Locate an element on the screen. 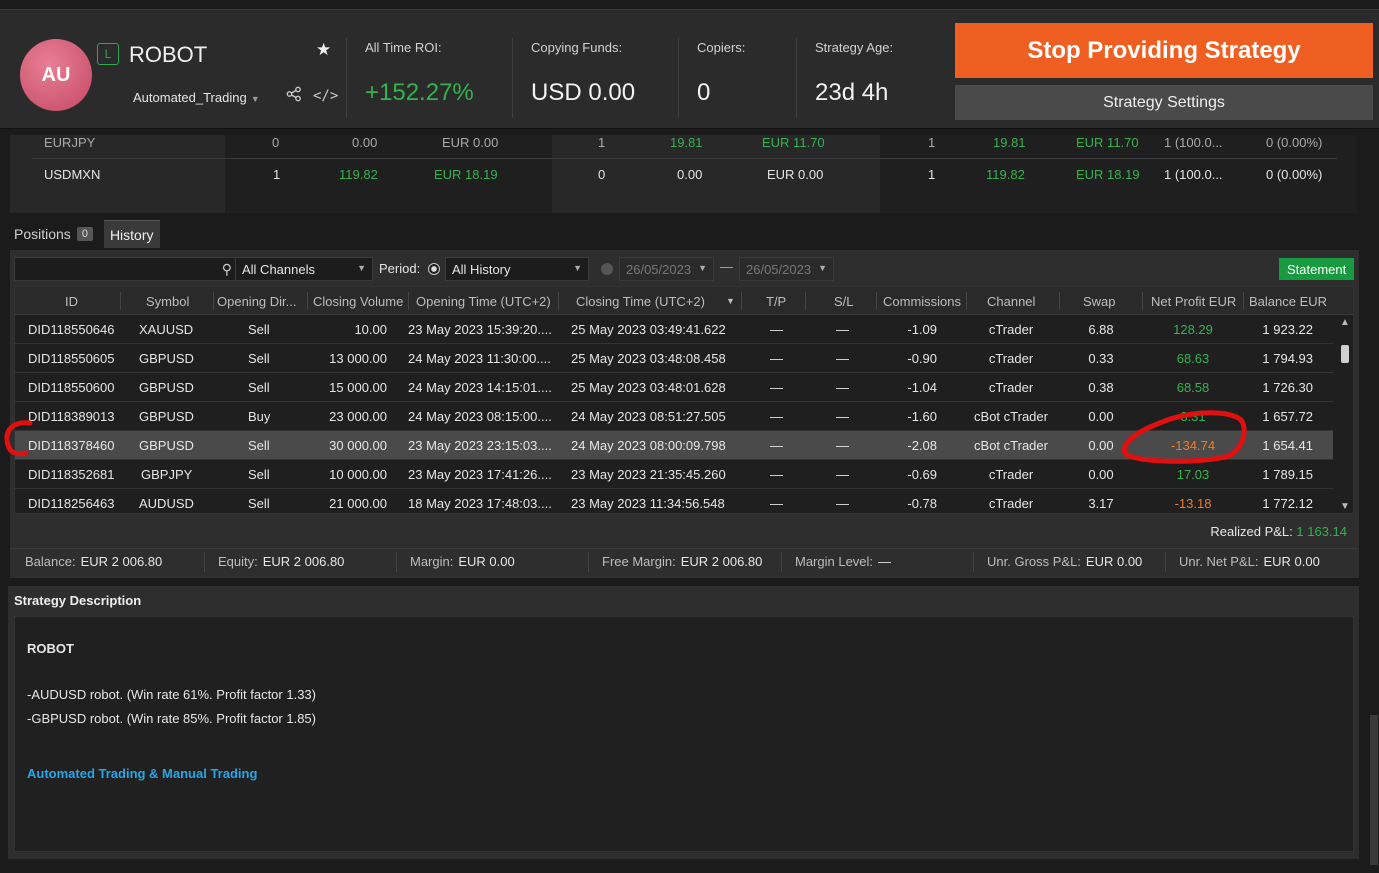 This screenshot has height=873, width=1379. cell-volume: 23 000.00 is located at coordinates (358, 416).